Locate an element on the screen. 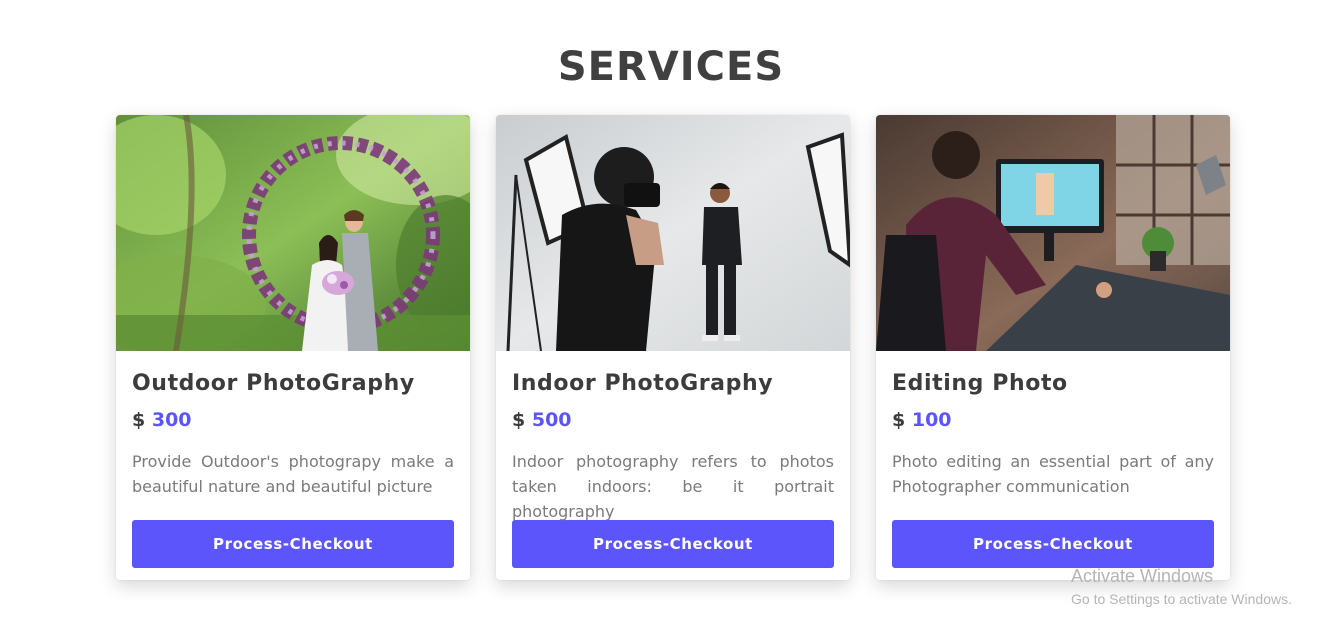 The height and width of the screenshot is (625, 1342). watermark-title: Activate Windows is located at coordinates (1142, 576).